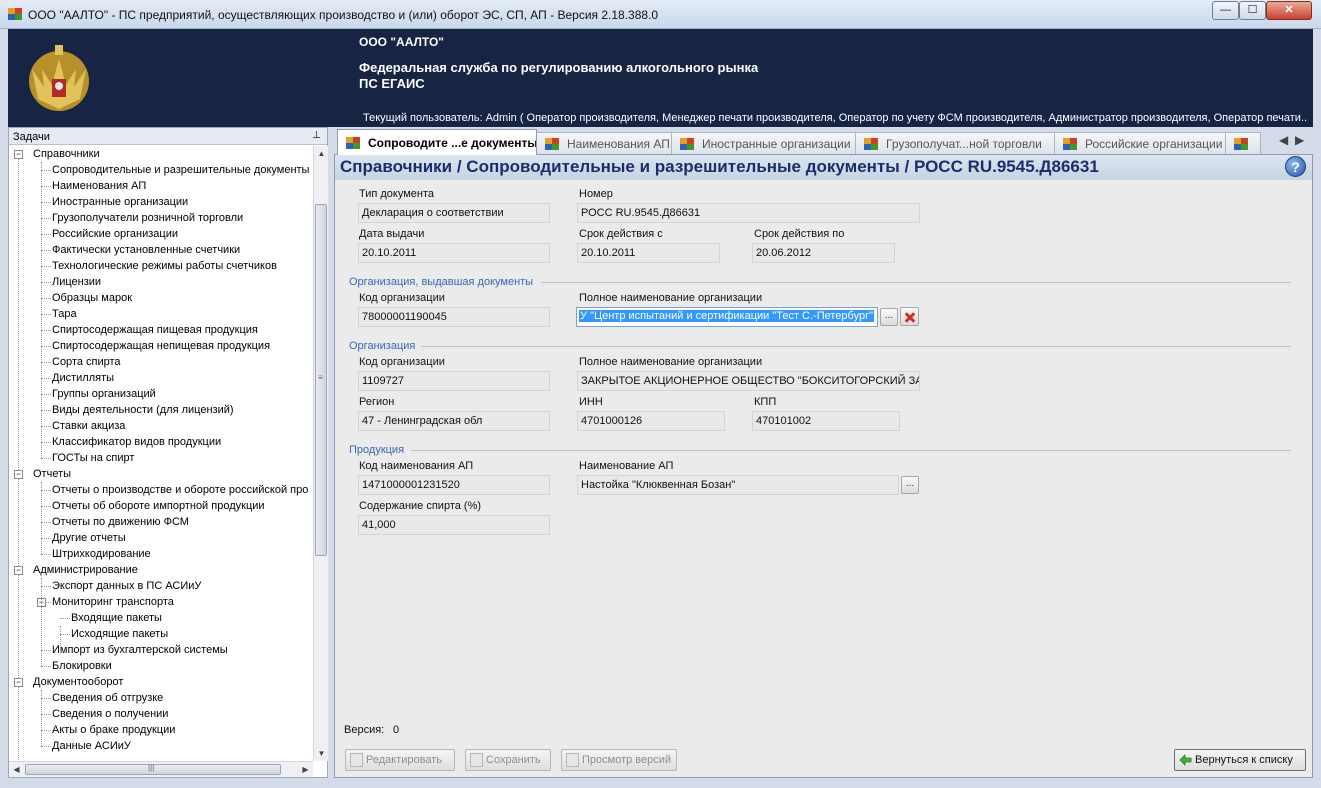 The image size is (1321, 788). What do you see at coordinates (748, 213) in the screenshot?
I see `doc-number-field: РОСС RU.9545.Д86631` at bounding box center [748, 213].